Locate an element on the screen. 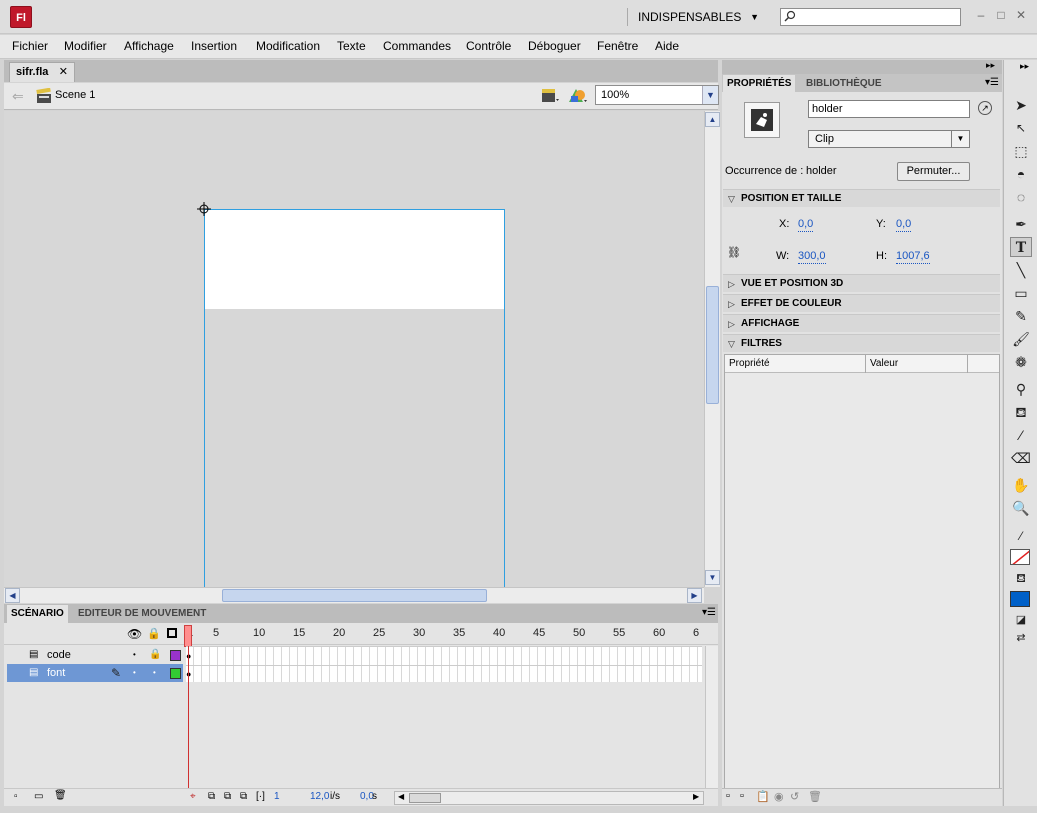 This screenshot has height=813, width=1037. back-arrow-icon: ⇐ is located at coordinates (18, 96).